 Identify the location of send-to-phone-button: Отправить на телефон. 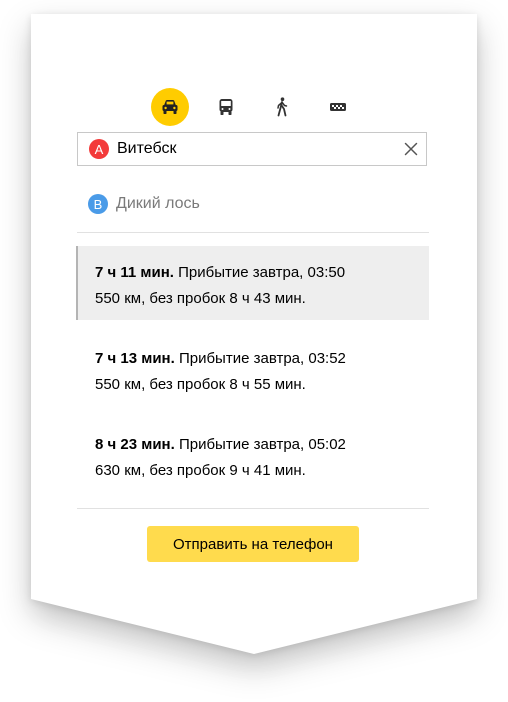
(253, 544).